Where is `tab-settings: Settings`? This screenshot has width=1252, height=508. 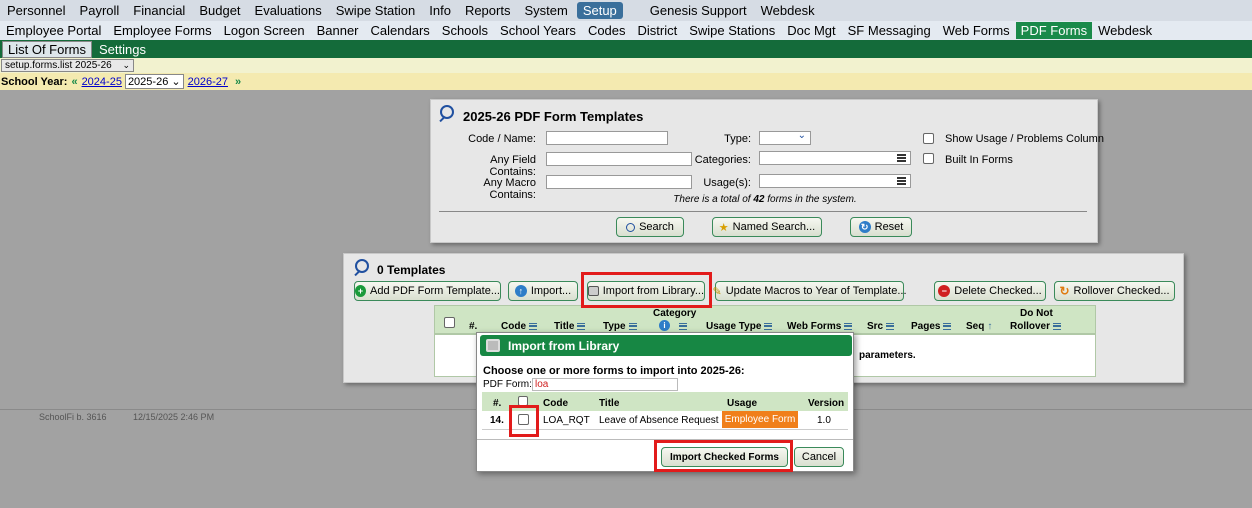 tab-settings: Settings is located at coordinates (122, 49).